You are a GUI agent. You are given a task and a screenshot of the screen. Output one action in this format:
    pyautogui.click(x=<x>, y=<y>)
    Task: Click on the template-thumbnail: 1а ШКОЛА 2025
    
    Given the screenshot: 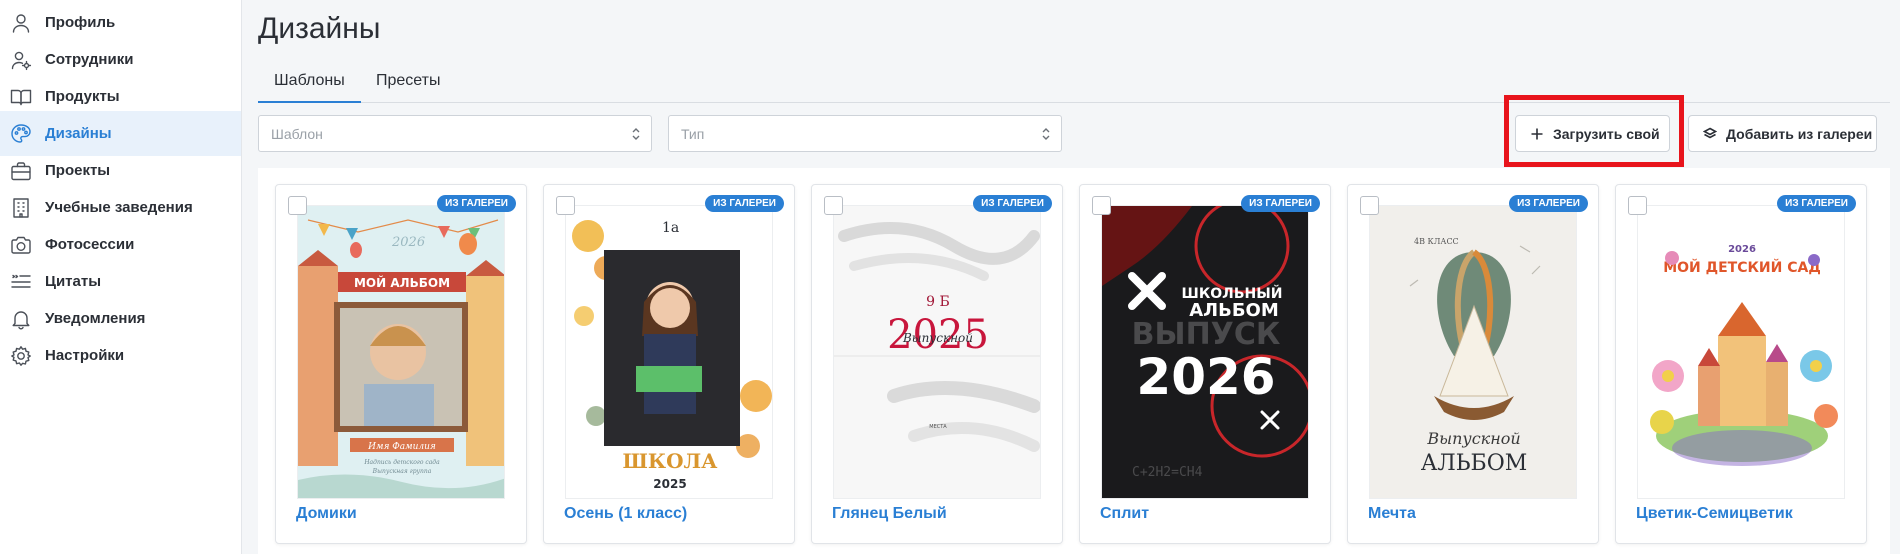 What is the action you would take?
    pyautogui.click(x=669, y=352)
    